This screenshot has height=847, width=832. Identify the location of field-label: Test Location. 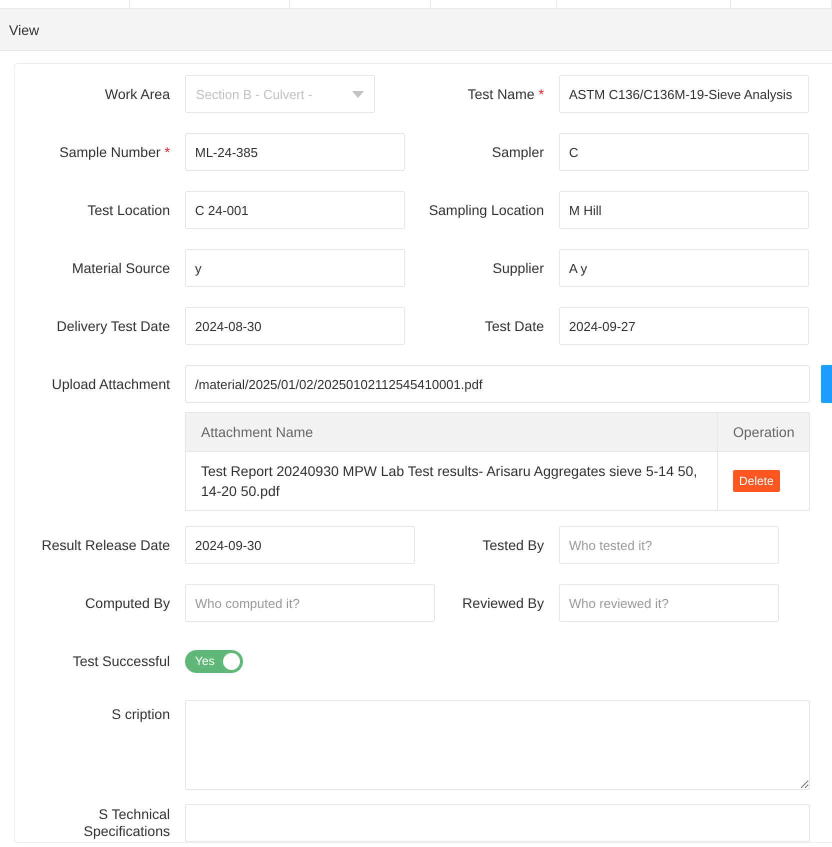
(128, 210).